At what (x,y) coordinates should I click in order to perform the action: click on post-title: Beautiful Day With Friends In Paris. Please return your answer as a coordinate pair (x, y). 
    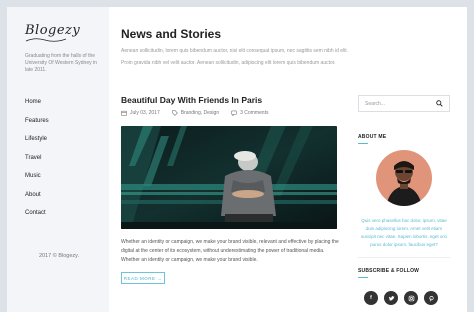
    Looking at the image, I should click on (191, 100).